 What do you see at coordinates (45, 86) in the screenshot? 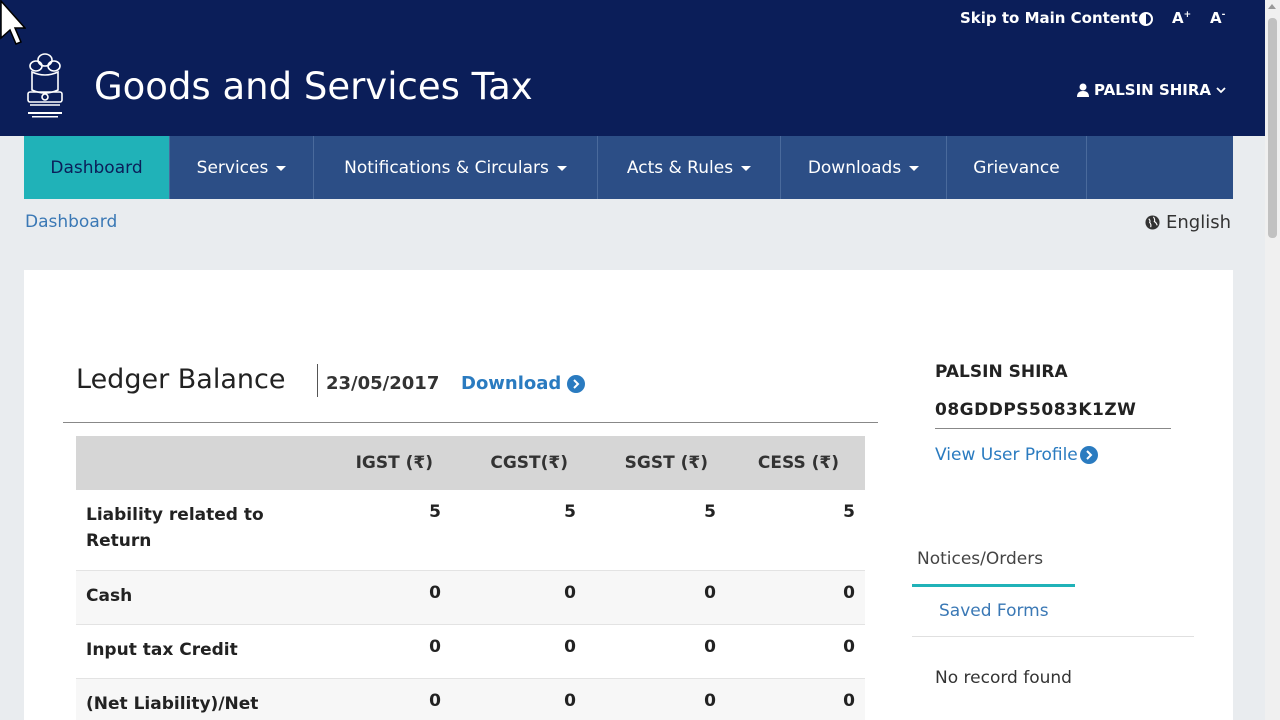
I see `national-emblem-icon` at bounding box center [45, 86].